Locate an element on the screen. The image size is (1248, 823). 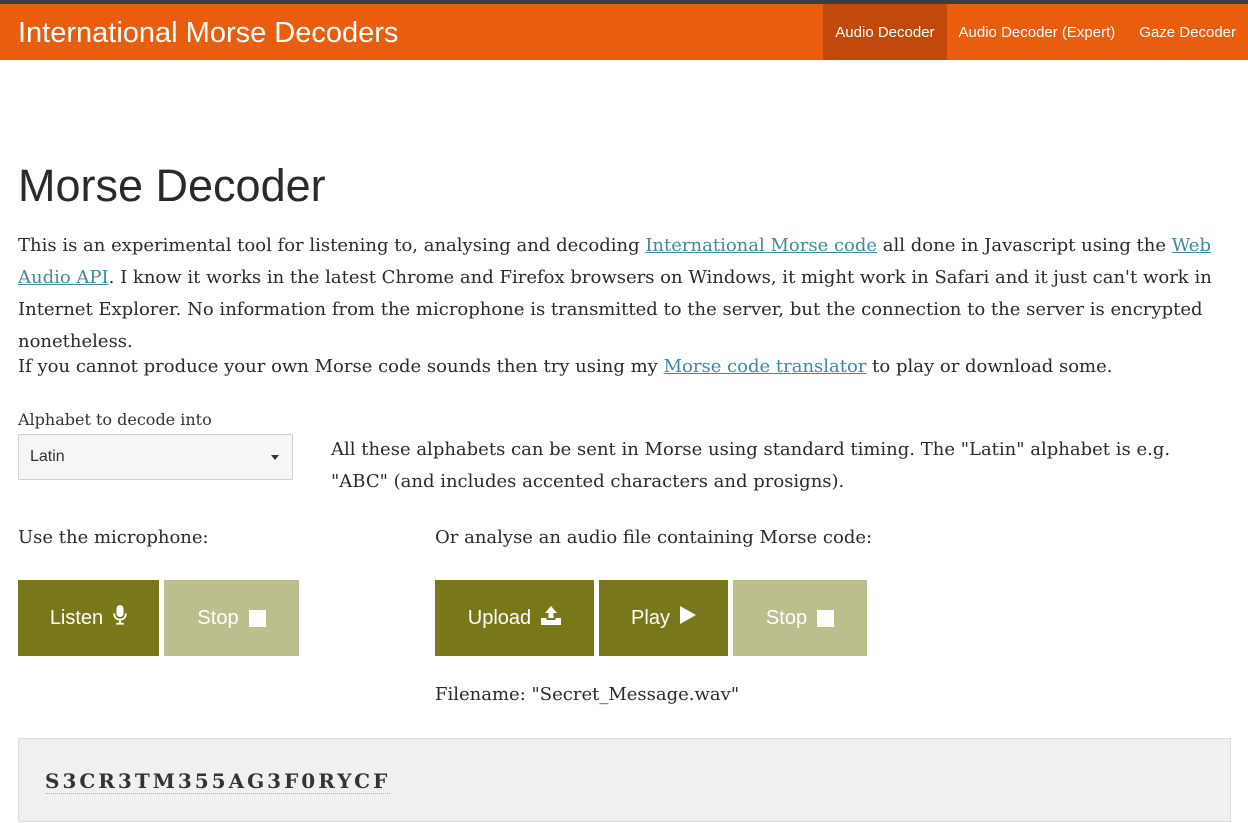
upload-icon is located at coordinates (551, 618).